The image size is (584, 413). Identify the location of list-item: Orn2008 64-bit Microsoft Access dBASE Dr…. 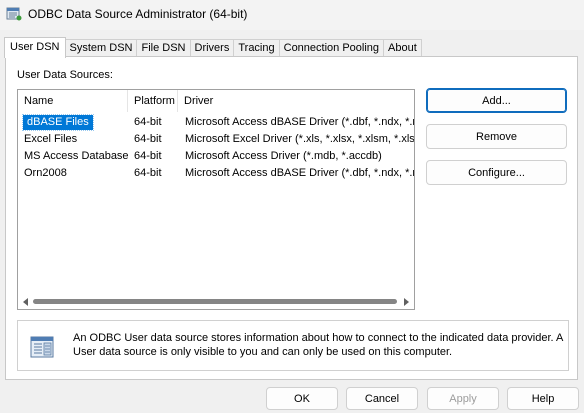
(216, 173).